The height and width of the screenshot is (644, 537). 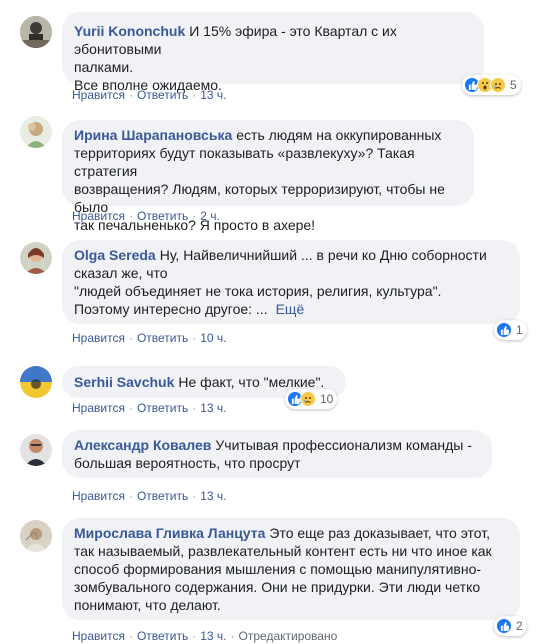 I want to click on reactions-count: 10, so click(x=327, y=399).